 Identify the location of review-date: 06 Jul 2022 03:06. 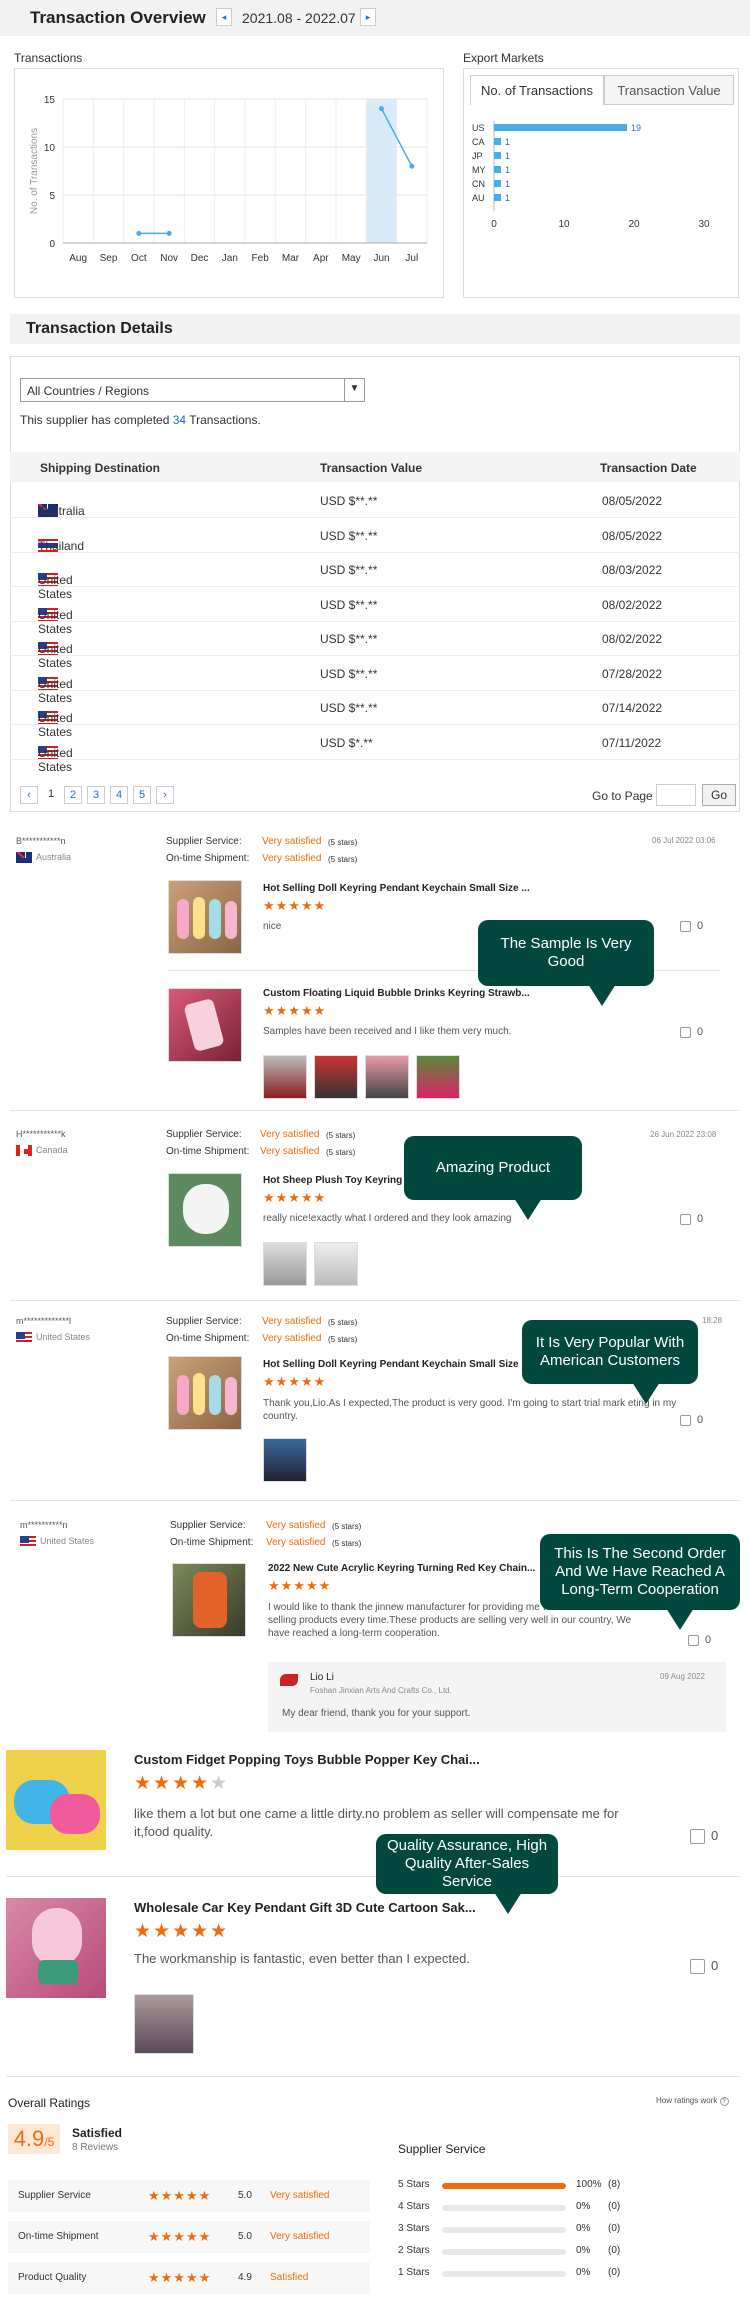
(684, 840).